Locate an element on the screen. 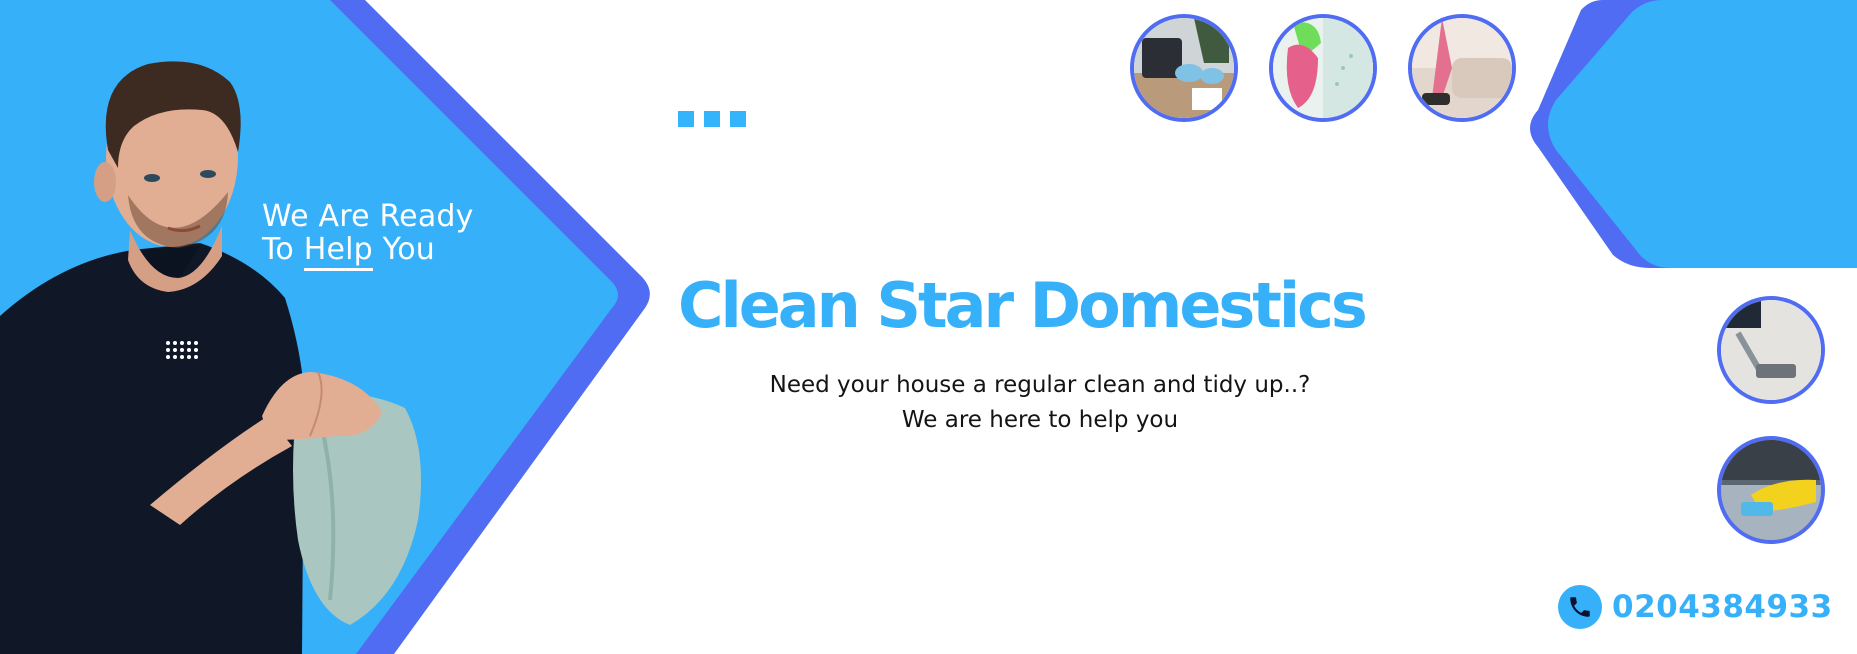 The width and height of the screenshot is (1857, 654). sofa-vacuum-photo is located at coordinates (1462, 68).